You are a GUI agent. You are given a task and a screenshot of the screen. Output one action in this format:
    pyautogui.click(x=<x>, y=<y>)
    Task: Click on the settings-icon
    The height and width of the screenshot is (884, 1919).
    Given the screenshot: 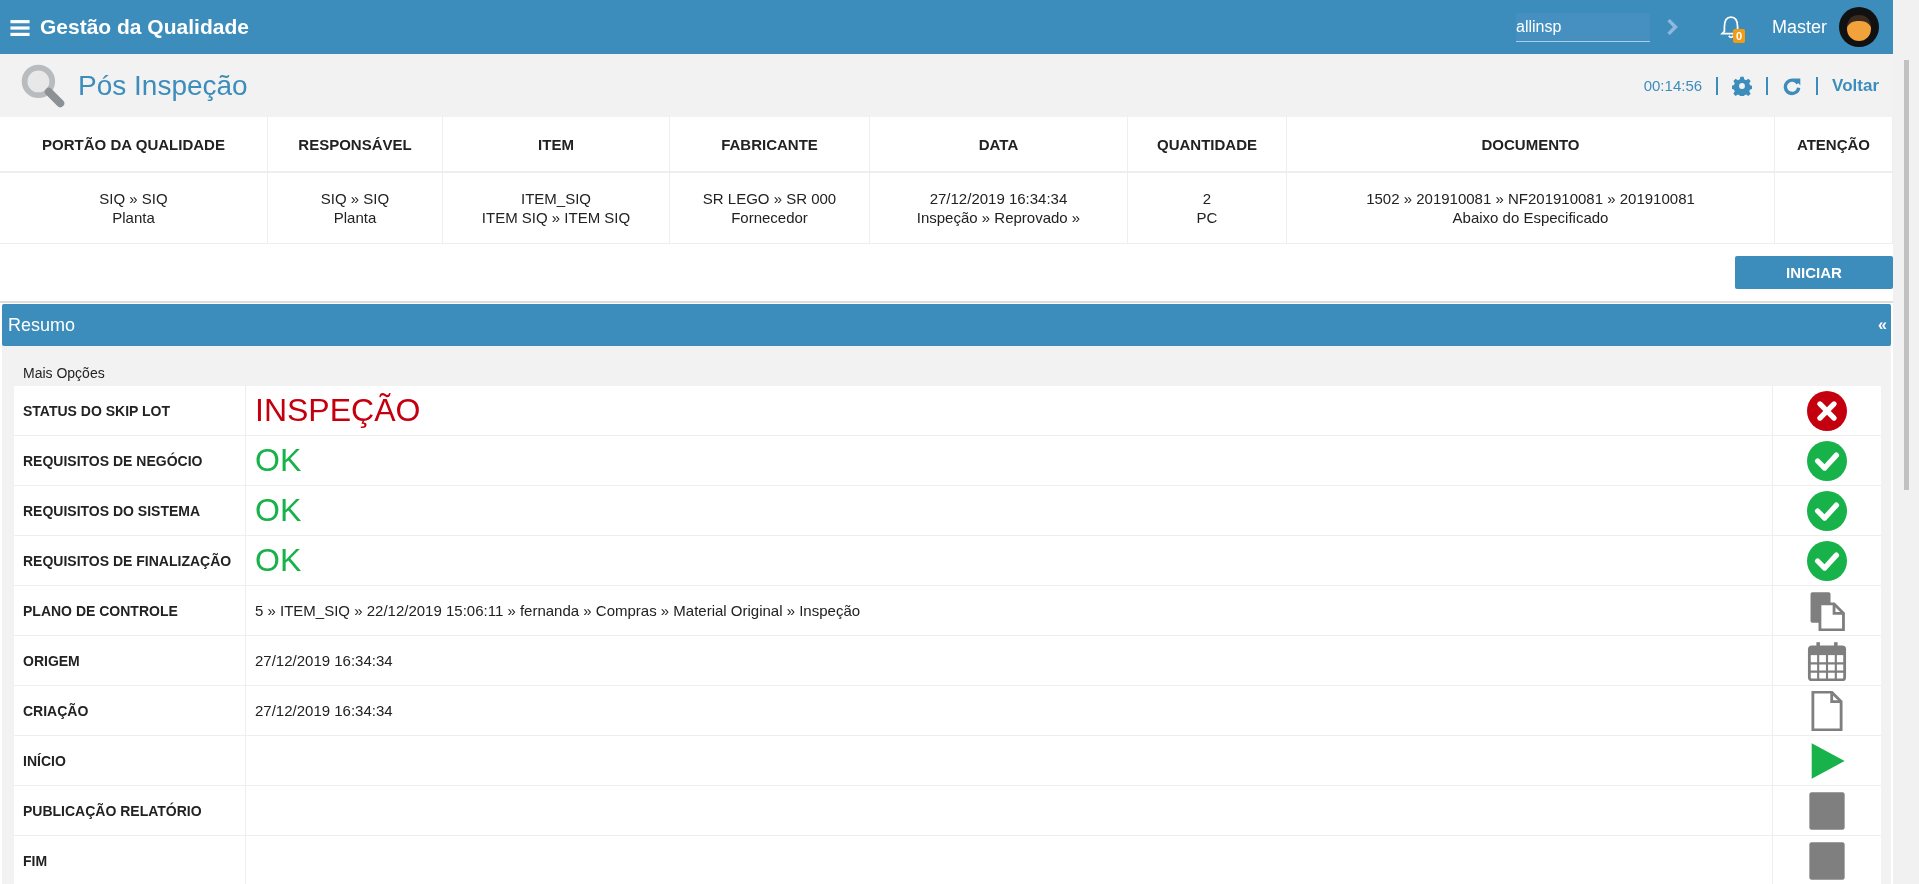 What is the action you would take?
    pyautogui.click(x=1742, y=85)
    